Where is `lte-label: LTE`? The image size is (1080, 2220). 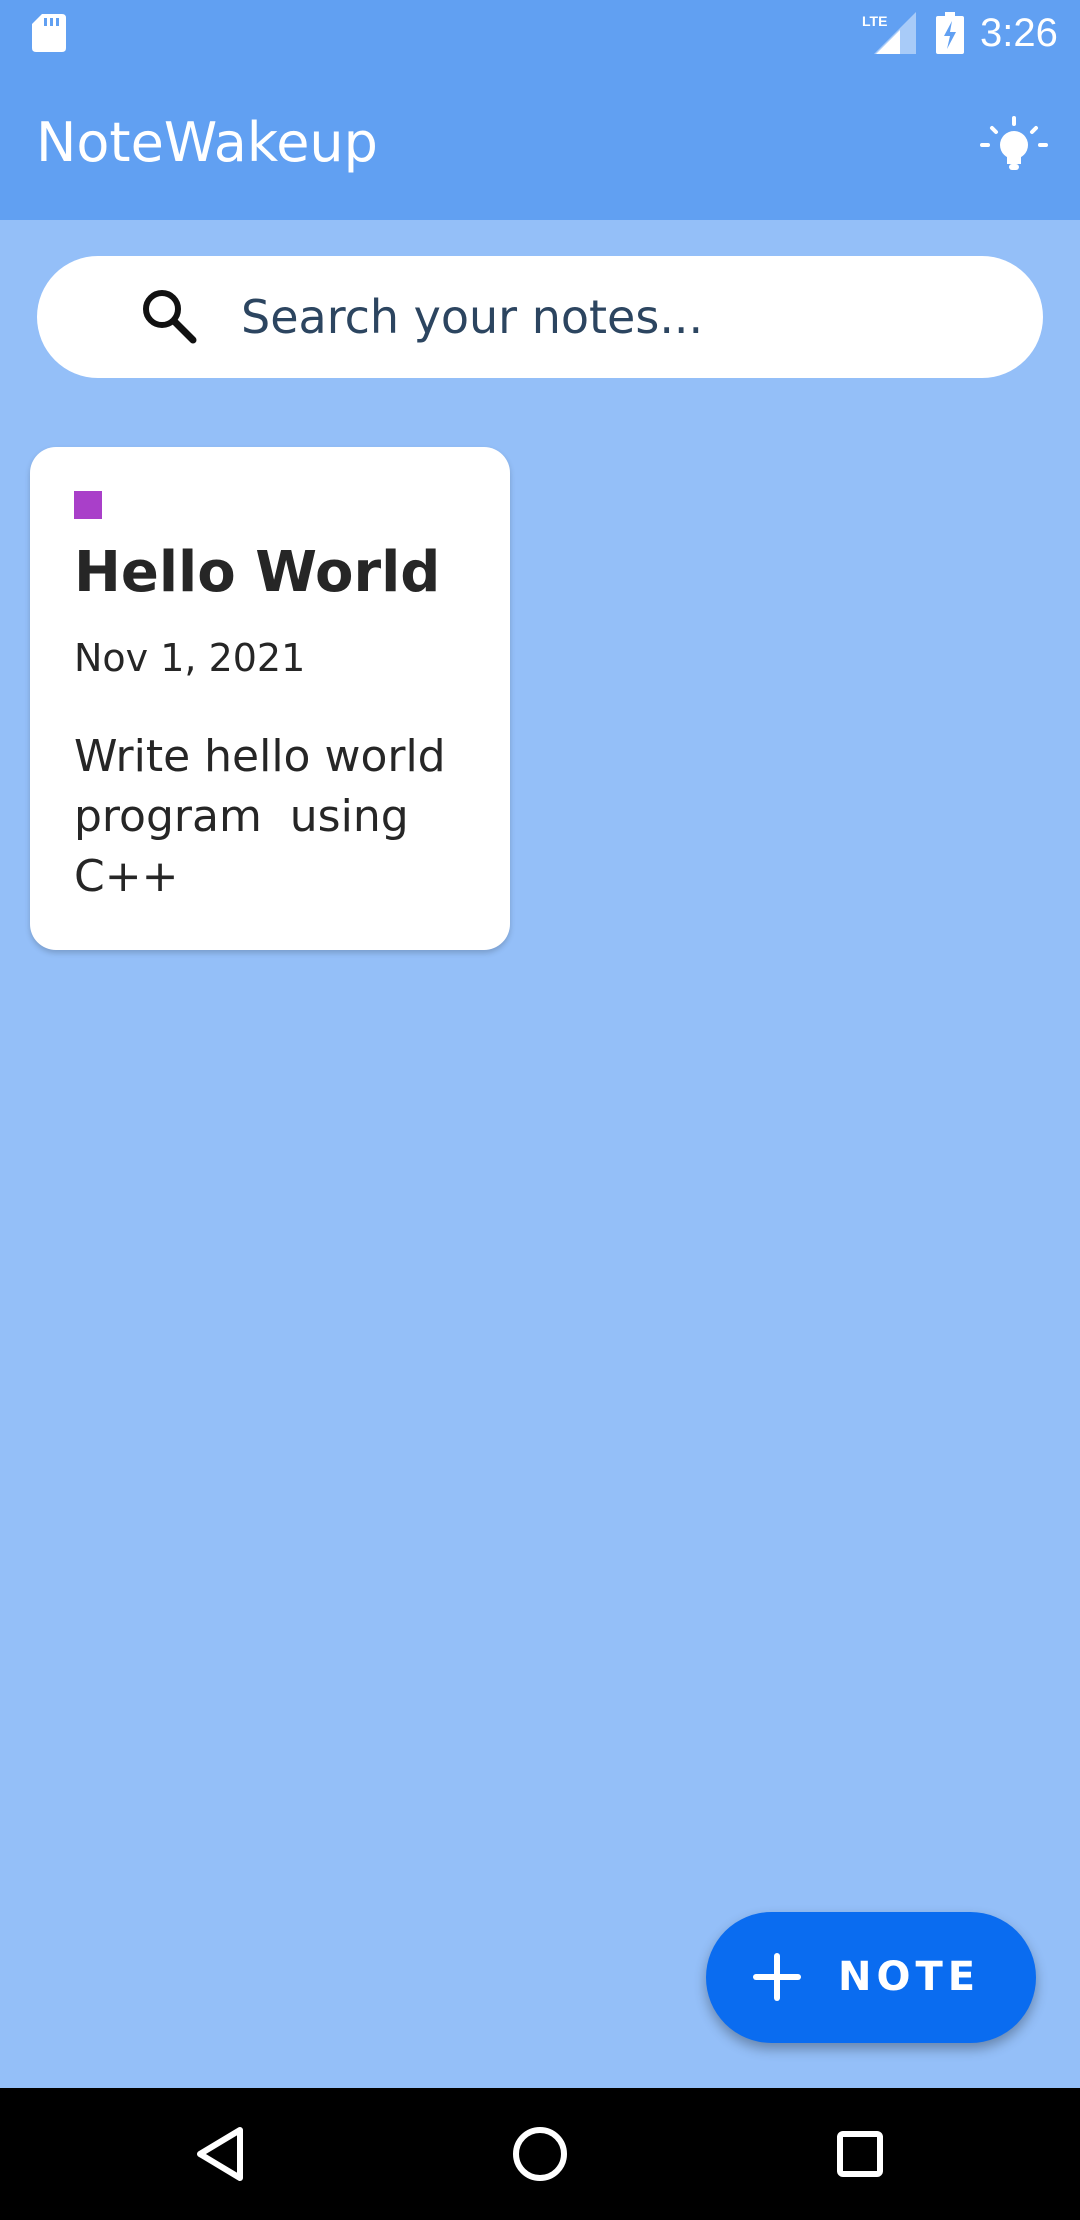
lte-label: LTE is located at coordinates (874, 21).